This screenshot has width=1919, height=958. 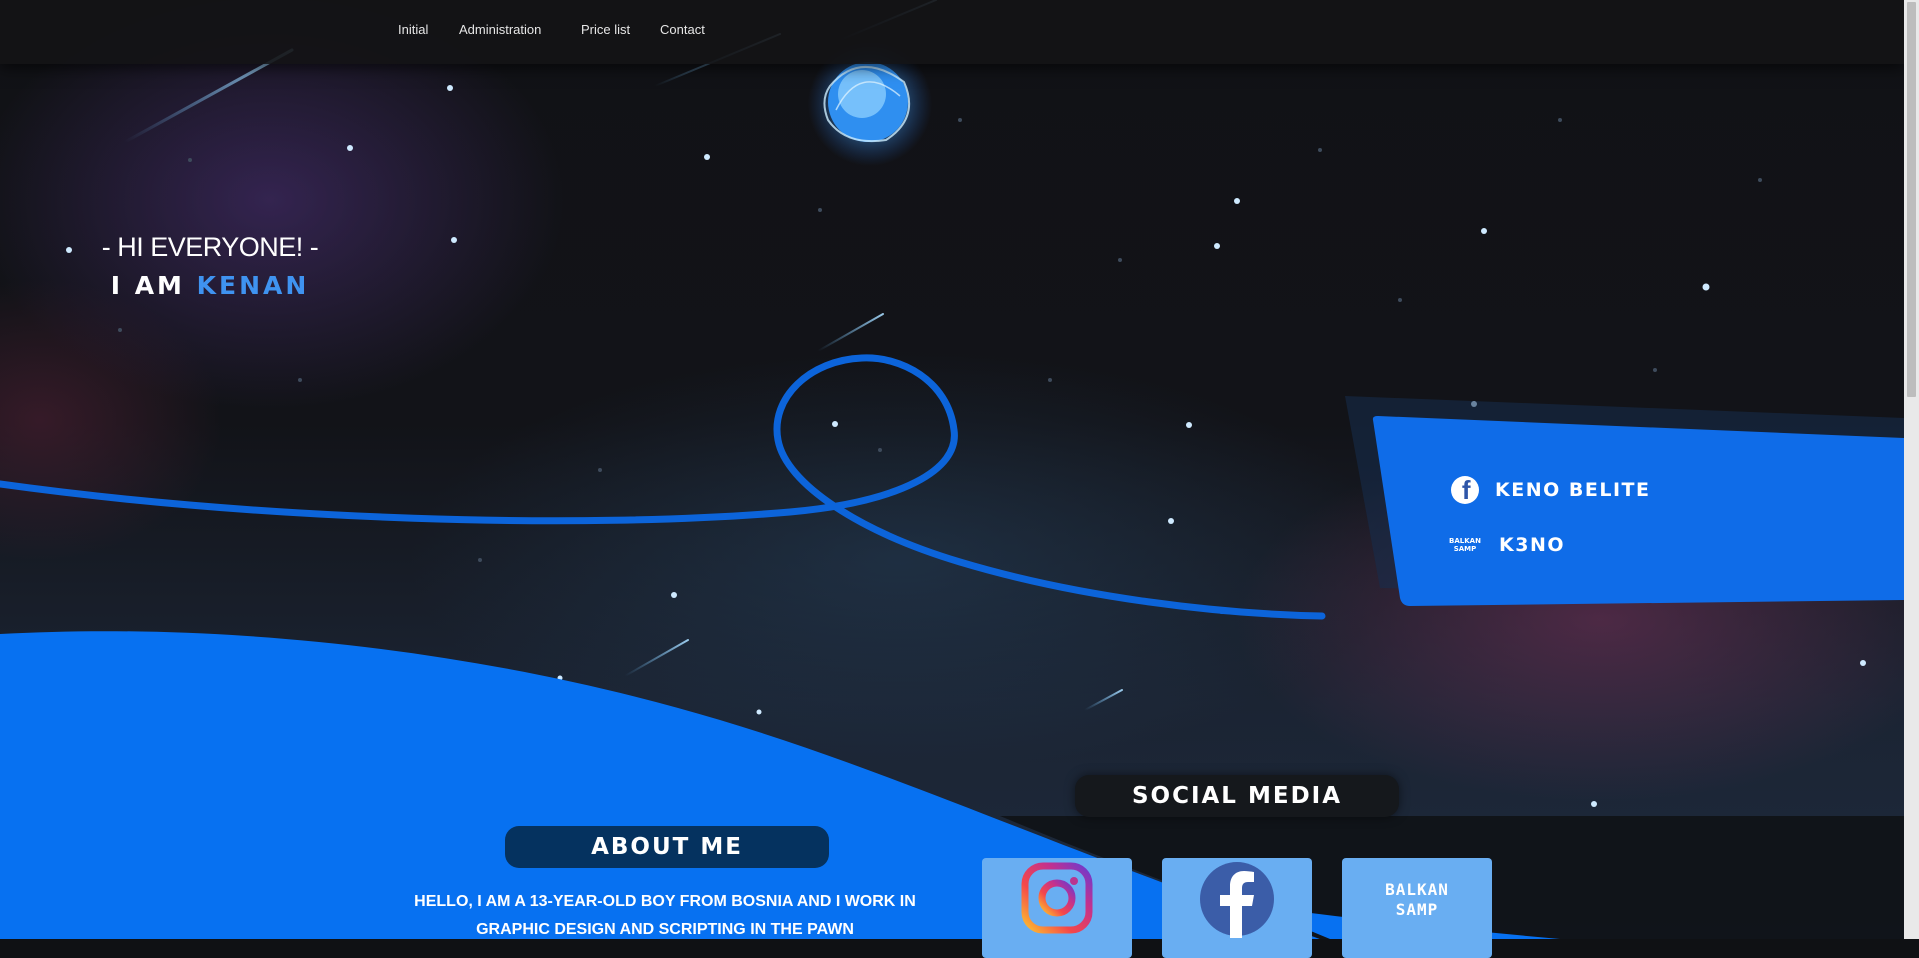 What do you see at coordinates (1417, 899) in the screenshot?
I see `balkan-samp-logo: BALKAN SAMP` at bounding box center [1417, 899].